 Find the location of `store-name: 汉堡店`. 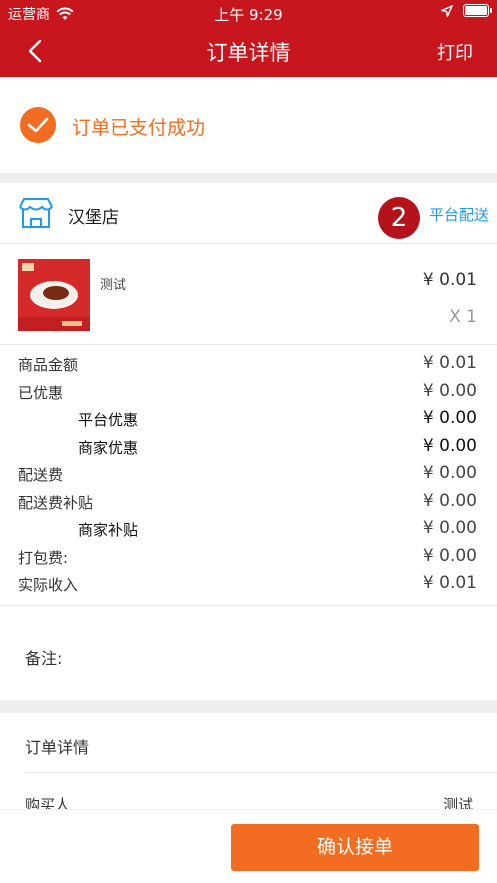

store-name: 汉堡店 is located at coordinates (93, 218).